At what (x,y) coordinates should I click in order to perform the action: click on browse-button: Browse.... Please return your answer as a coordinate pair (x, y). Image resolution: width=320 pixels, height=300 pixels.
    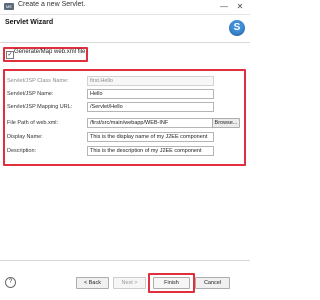
    Looking at the image, I should click on (226, 123).